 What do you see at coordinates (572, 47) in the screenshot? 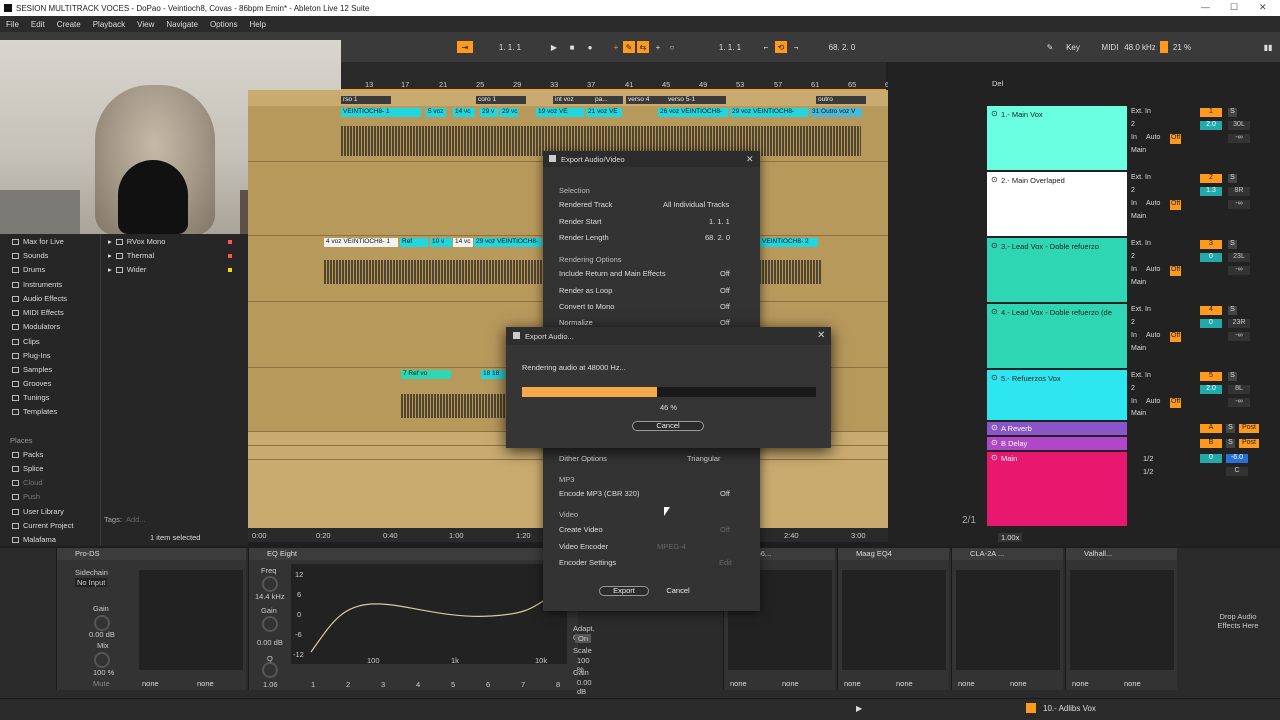
I see `stop-icon: ■` at bounding box center [572, 47].